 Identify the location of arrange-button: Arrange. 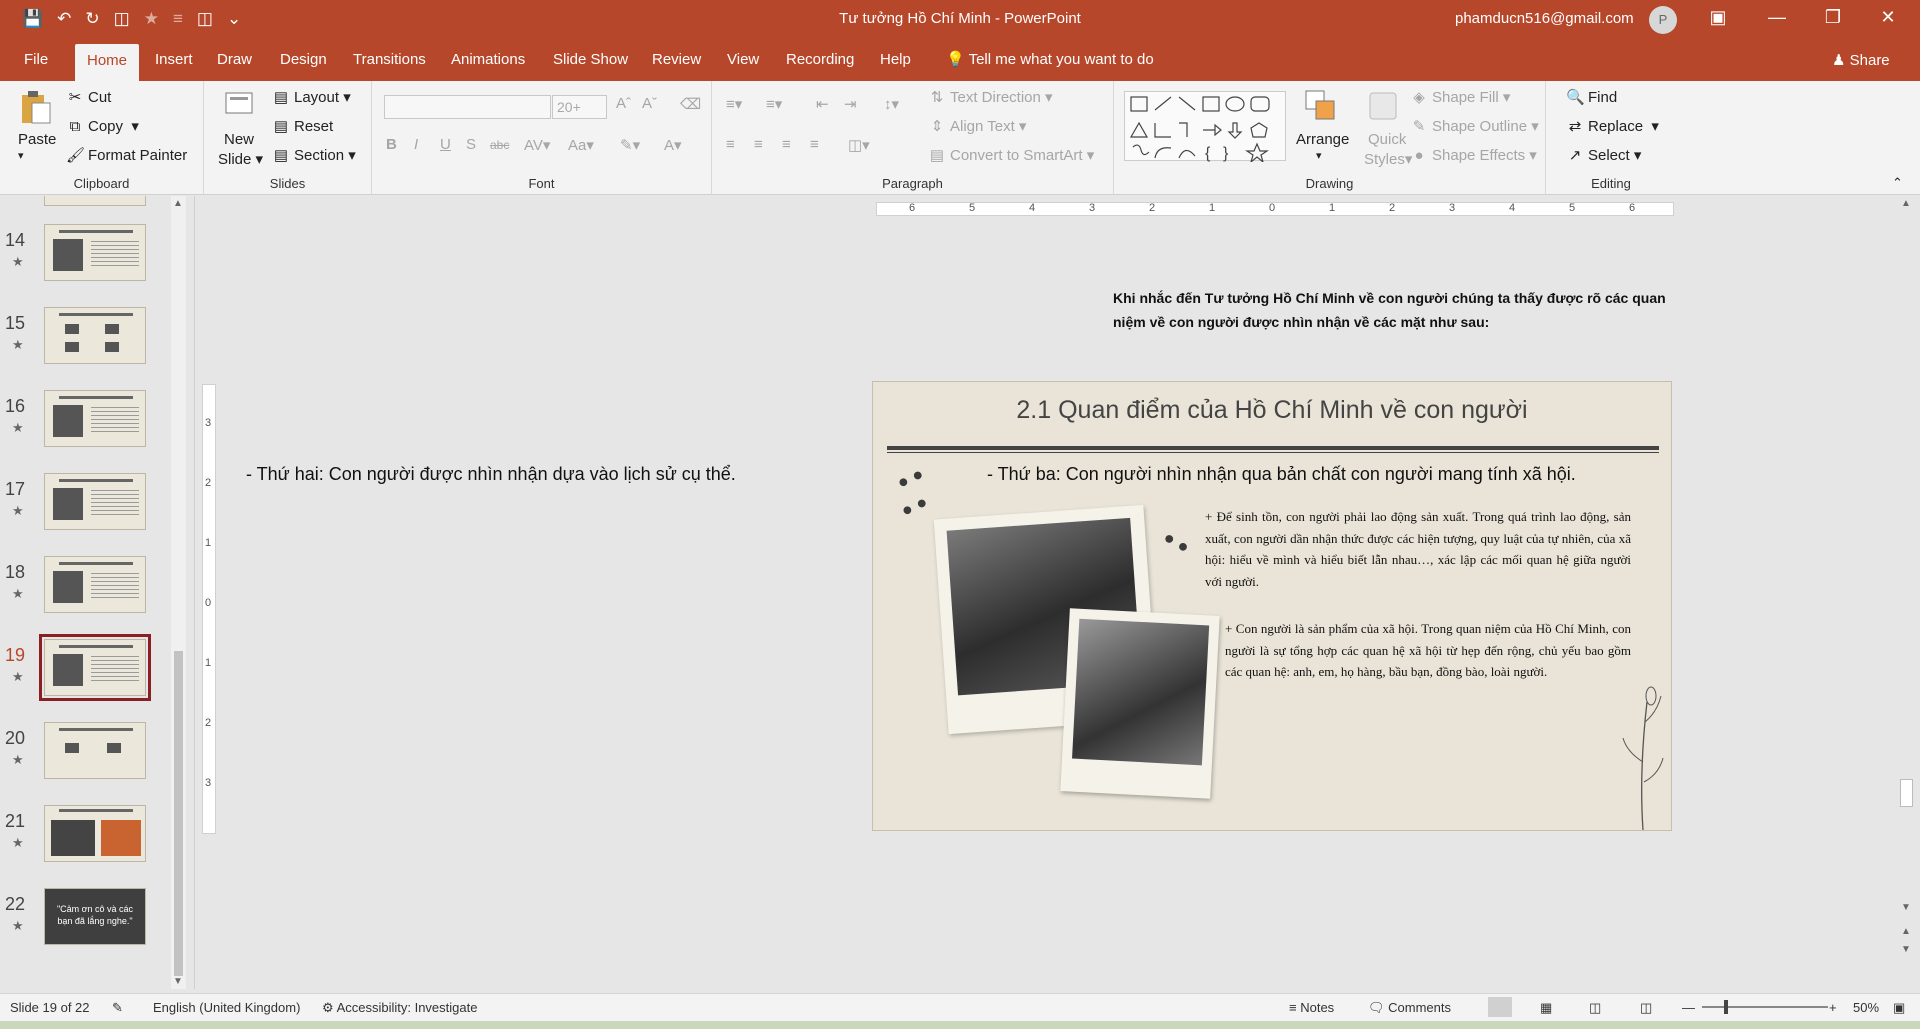
(1322, 139).